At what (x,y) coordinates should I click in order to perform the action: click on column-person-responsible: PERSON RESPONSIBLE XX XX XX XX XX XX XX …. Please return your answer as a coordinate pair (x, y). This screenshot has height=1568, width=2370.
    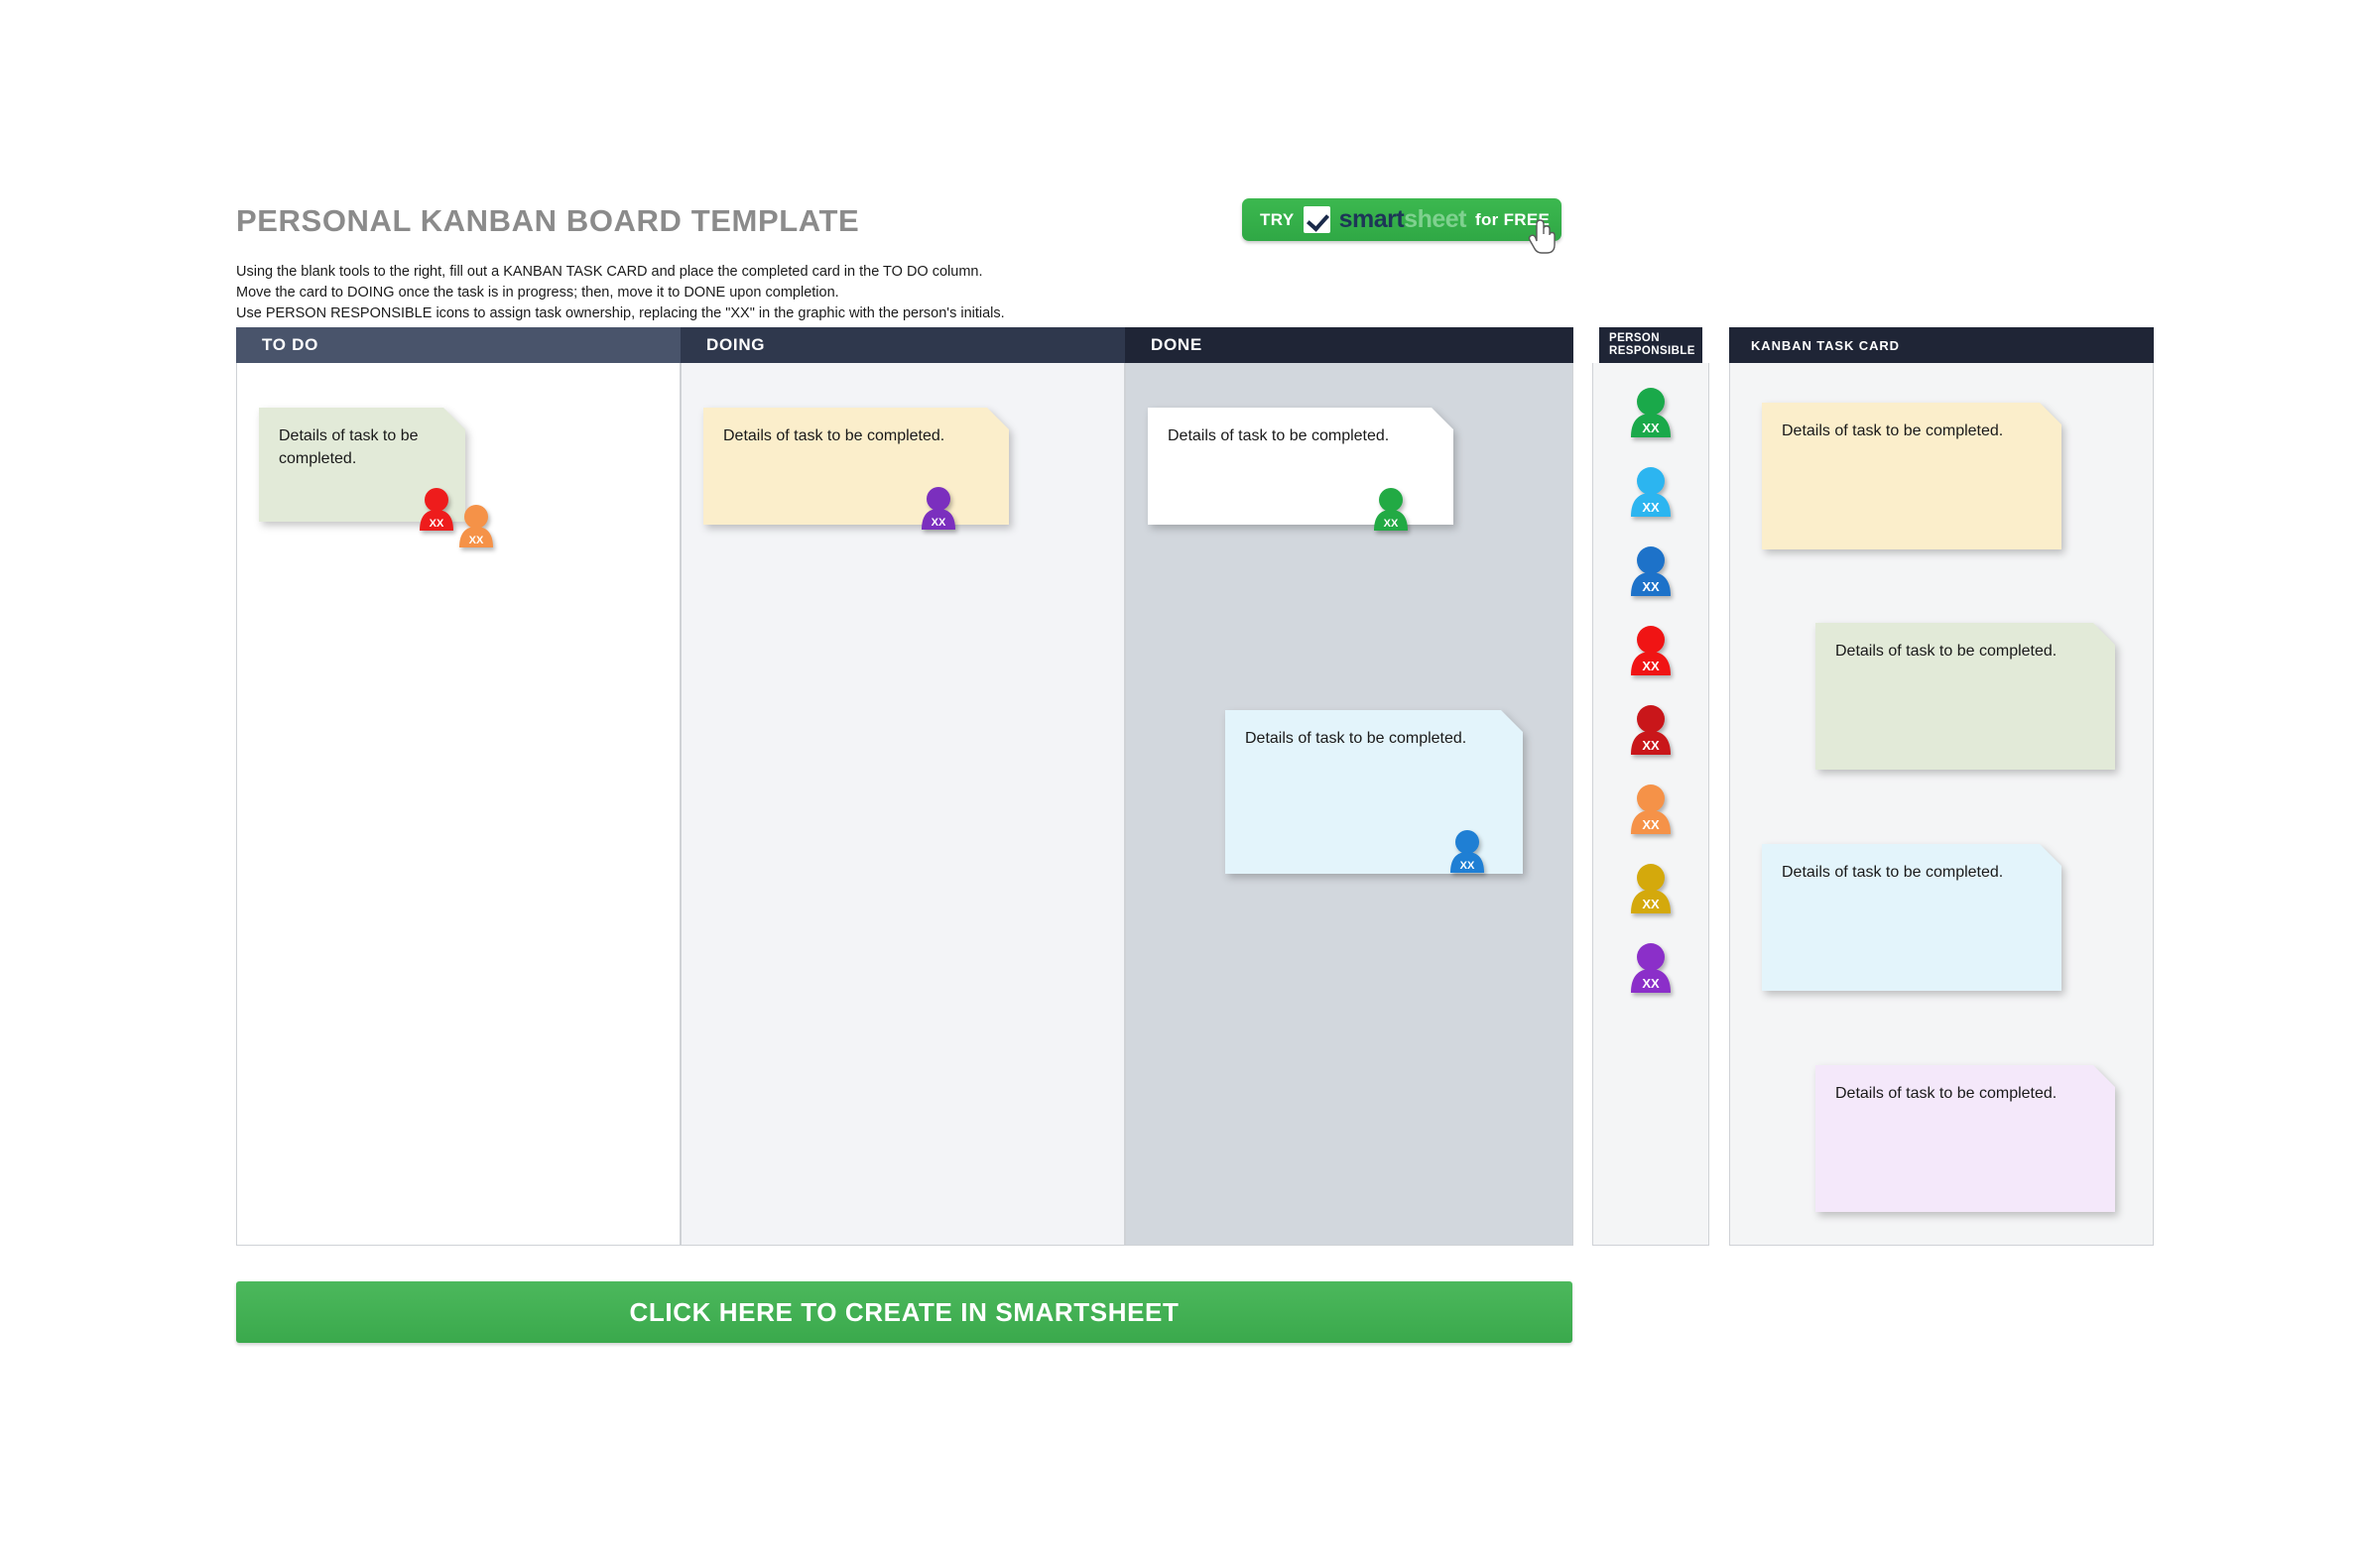
    Looking at the image, I should click on (1650, 786).